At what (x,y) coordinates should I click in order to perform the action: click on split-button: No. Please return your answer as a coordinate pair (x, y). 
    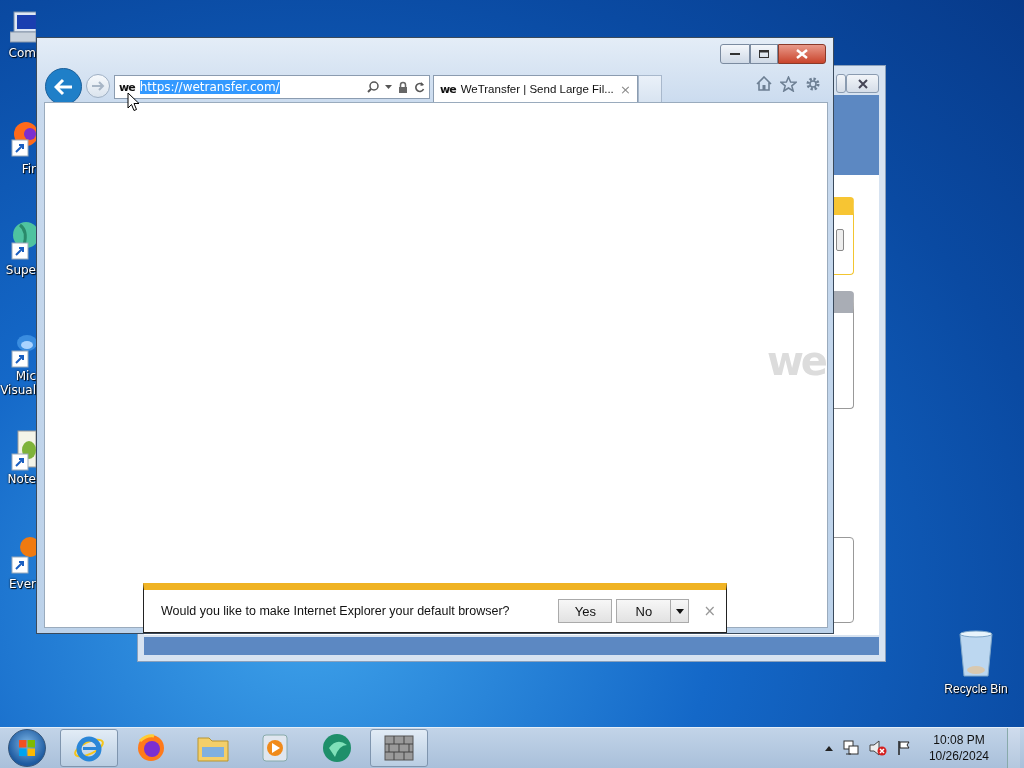
    Looking at the image, I should click on (653, 611).